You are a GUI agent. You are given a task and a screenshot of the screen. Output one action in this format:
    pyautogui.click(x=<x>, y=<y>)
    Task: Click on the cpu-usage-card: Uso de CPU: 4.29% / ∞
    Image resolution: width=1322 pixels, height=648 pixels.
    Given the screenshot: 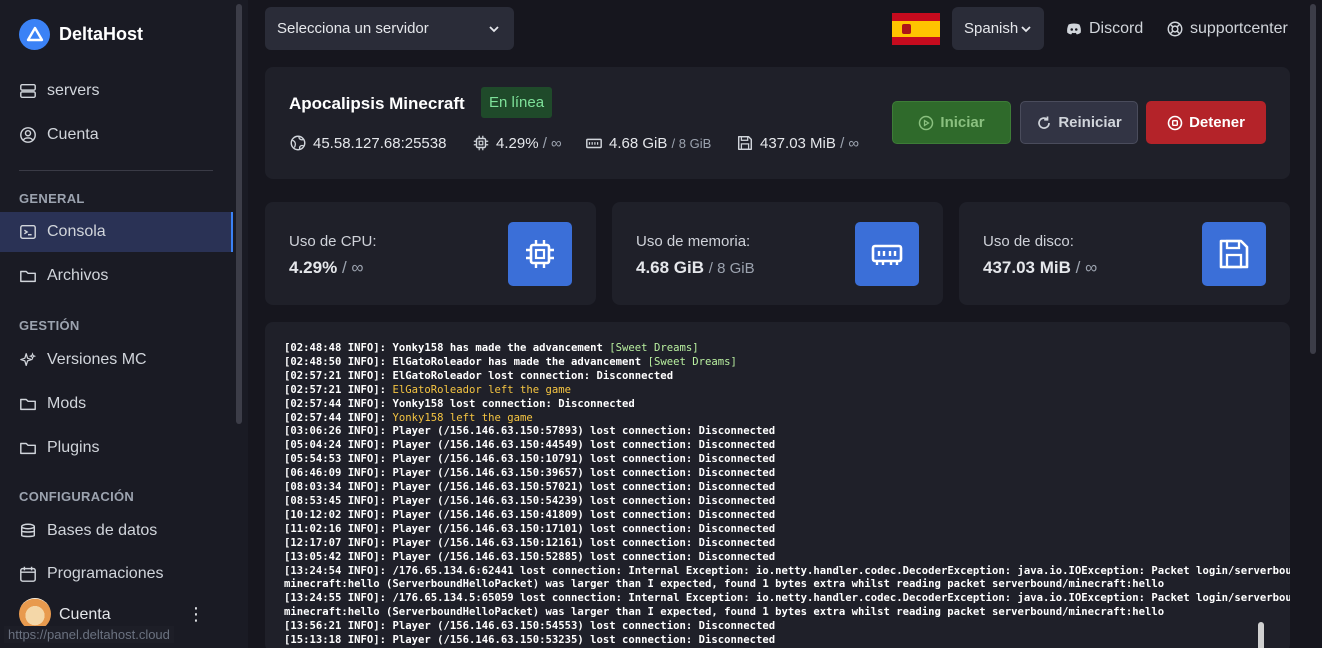 What is the action you would take?
    pyautogui.click(x=430, y=253)
    